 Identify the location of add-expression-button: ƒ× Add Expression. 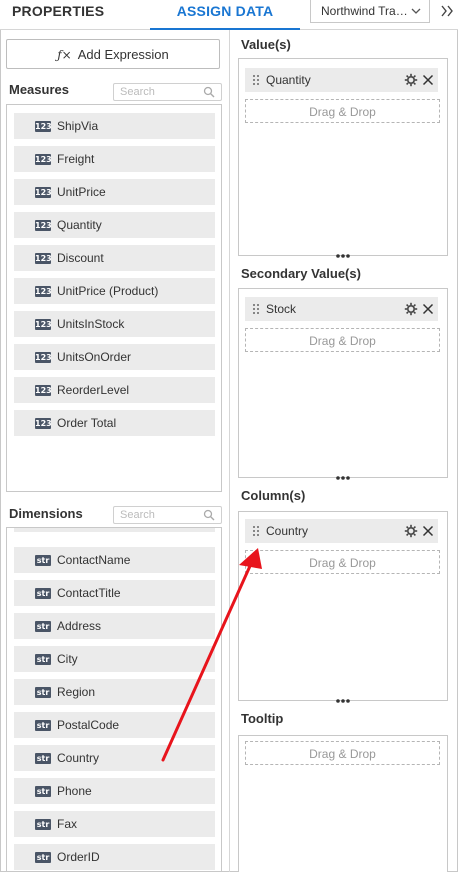
(113, 54).